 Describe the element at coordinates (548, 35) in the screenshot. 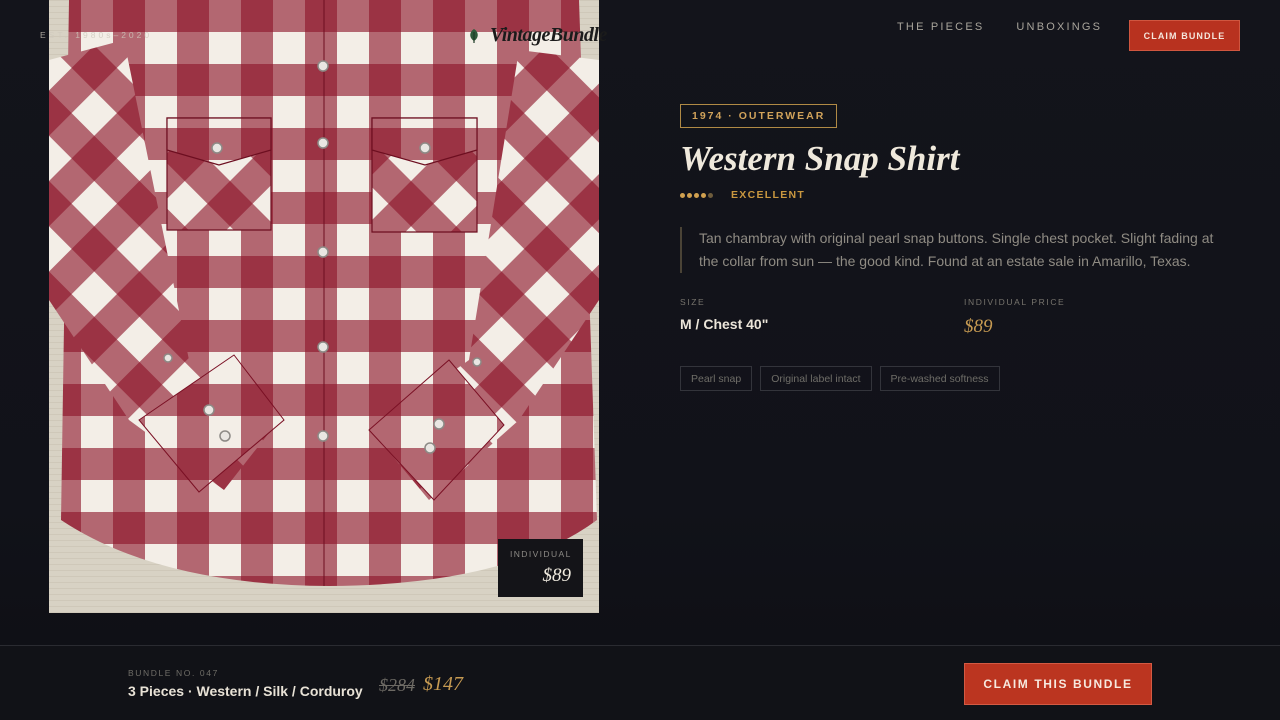

I see `brand-name: VintageBundle` at that location.